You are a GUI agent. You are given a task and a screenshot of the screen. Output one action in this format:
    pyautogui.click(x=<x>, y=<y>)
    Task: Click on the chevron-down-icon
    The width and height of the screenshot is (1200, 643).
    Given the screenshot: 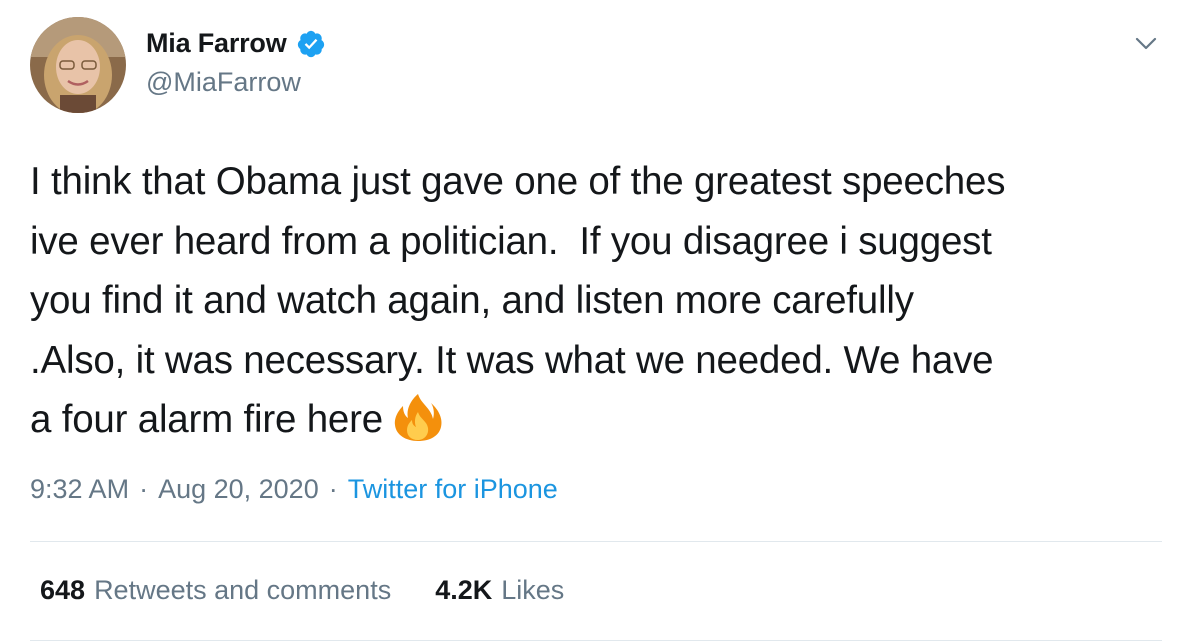 What is the action you would take?
    pyautogui.click(x=1146, y=44)
    